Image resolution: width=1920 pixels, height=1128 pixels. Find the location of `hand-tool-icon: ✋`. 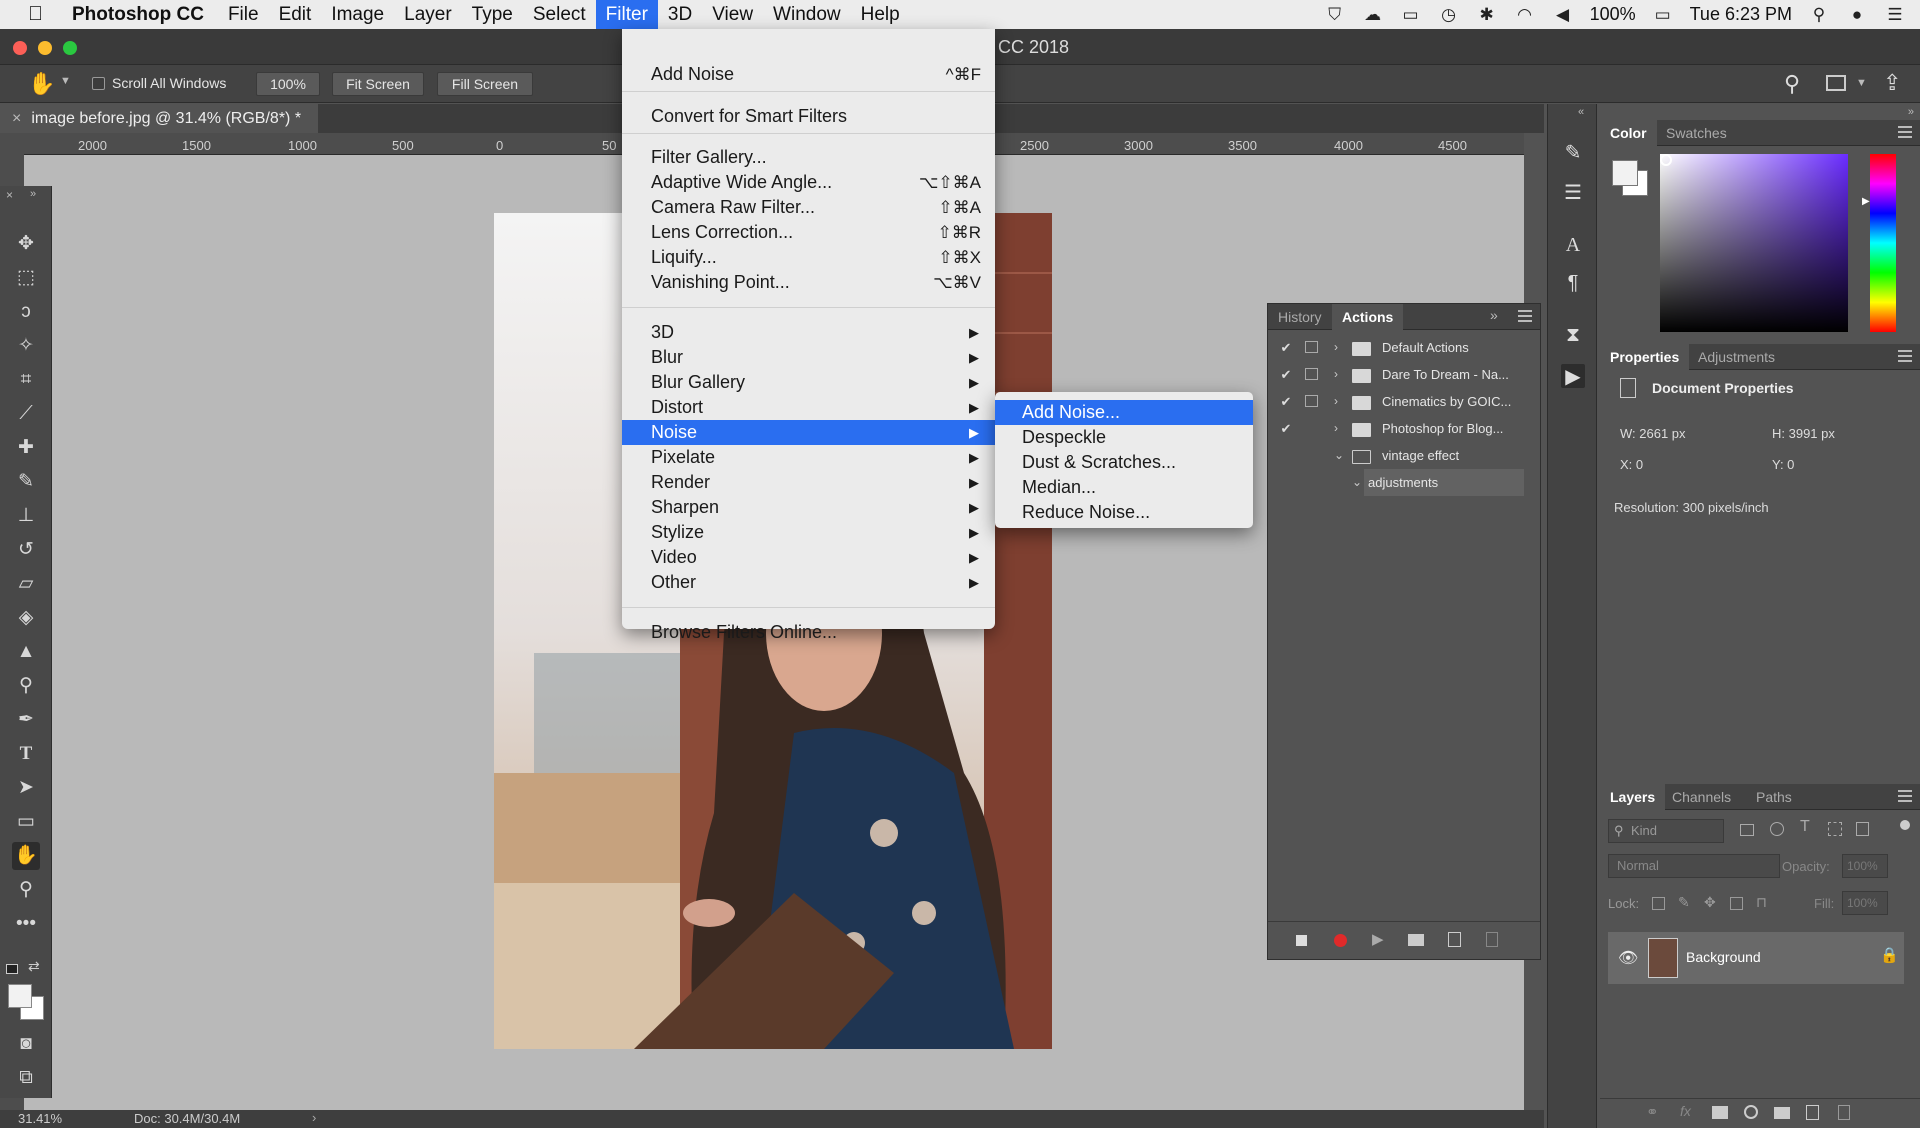

hand-tool-icon: ✋ is located at coordinates (41, 84).